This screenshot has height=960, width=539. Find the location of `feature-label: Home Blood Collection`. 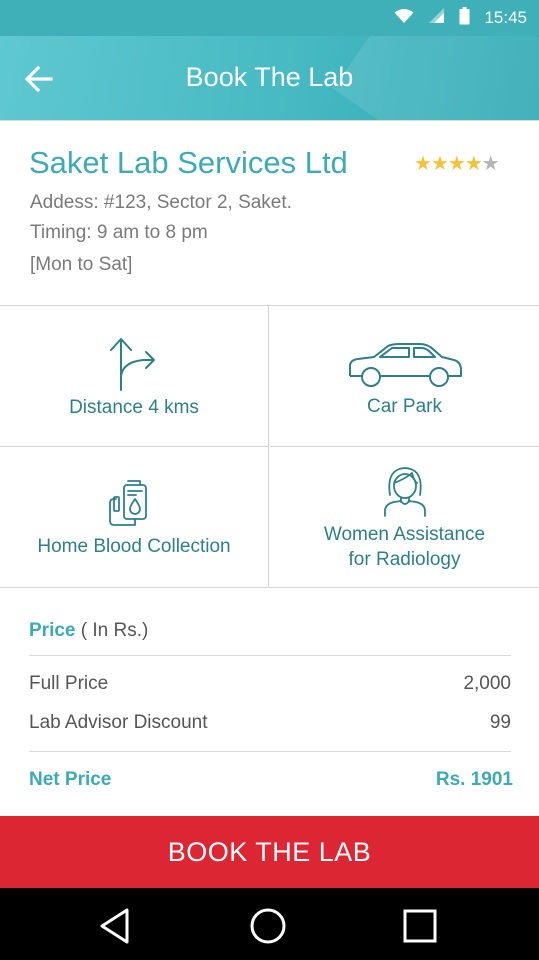

feature-label: Home Blood Collection is located at coordinates (134, 546).